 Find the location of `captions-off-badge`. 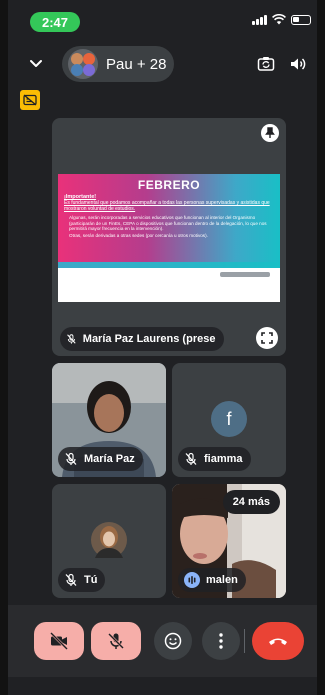

captions-off-badge is located at coordinates (30, 100).